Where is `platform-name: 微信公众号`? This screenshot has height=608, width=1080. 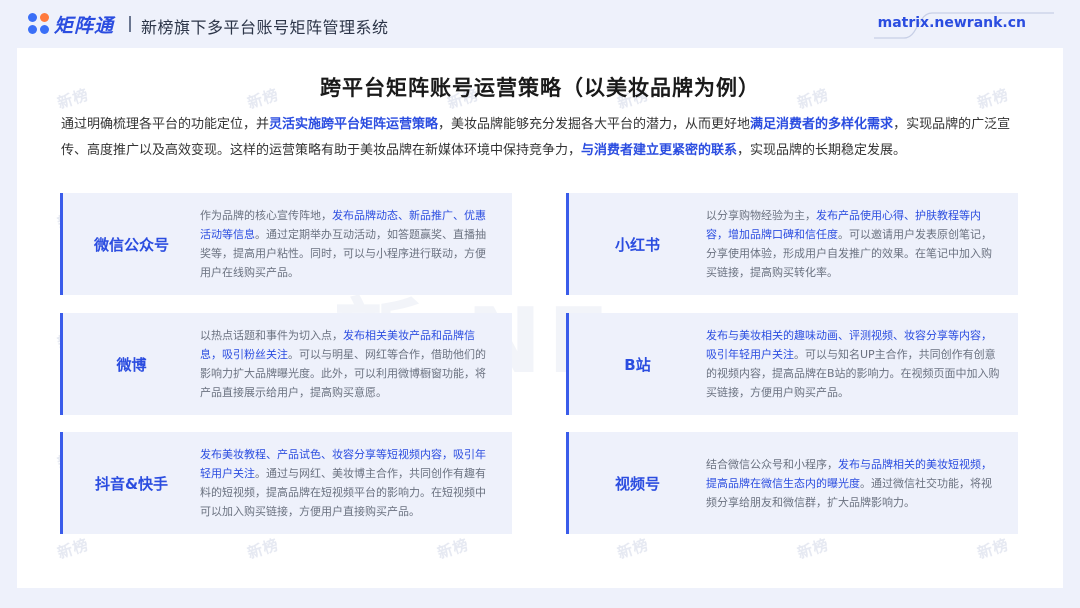 platform-name: 微信公众号 is located at coordinates (131, 244).